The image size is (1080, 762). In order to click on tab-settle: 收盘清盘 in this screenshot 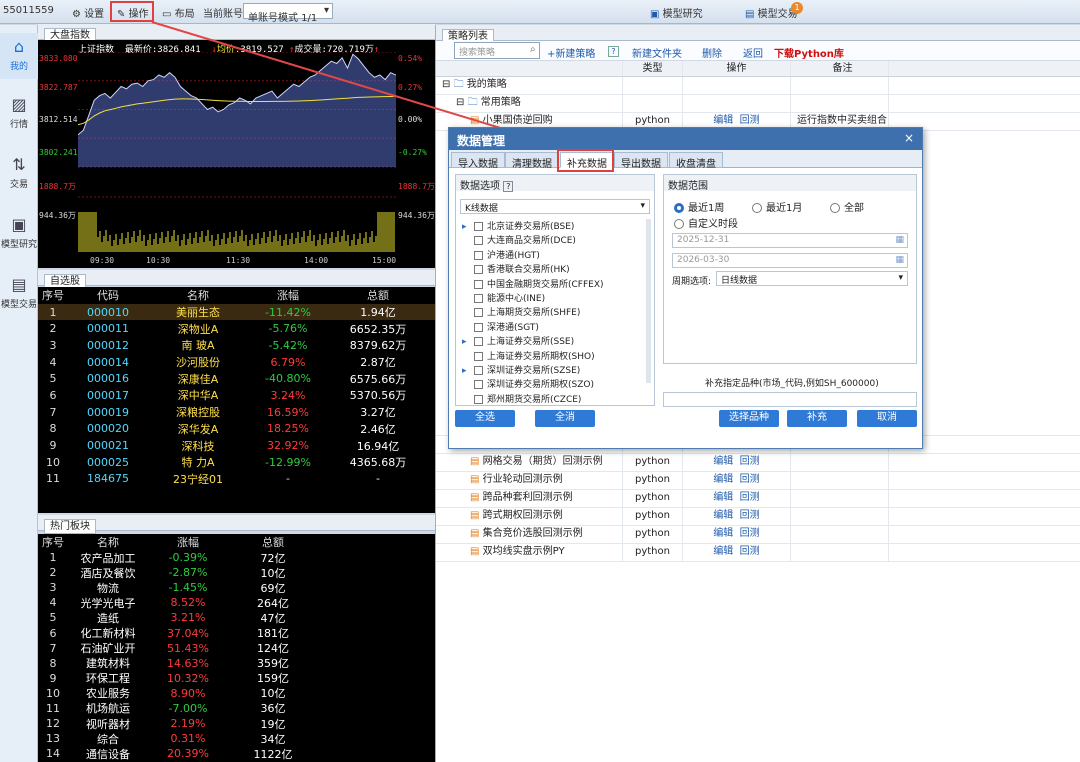, I will do `click(696, 161)`.